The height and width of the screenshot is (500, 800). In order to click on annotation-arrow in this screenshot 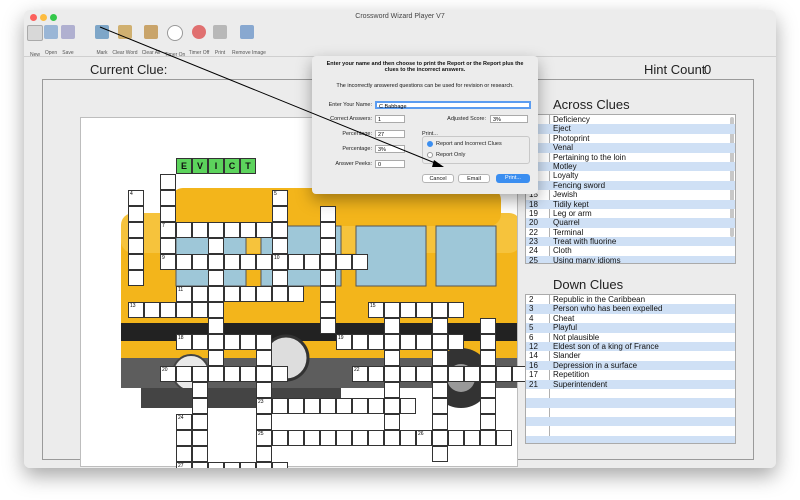, I will do `click(271, 96)`.